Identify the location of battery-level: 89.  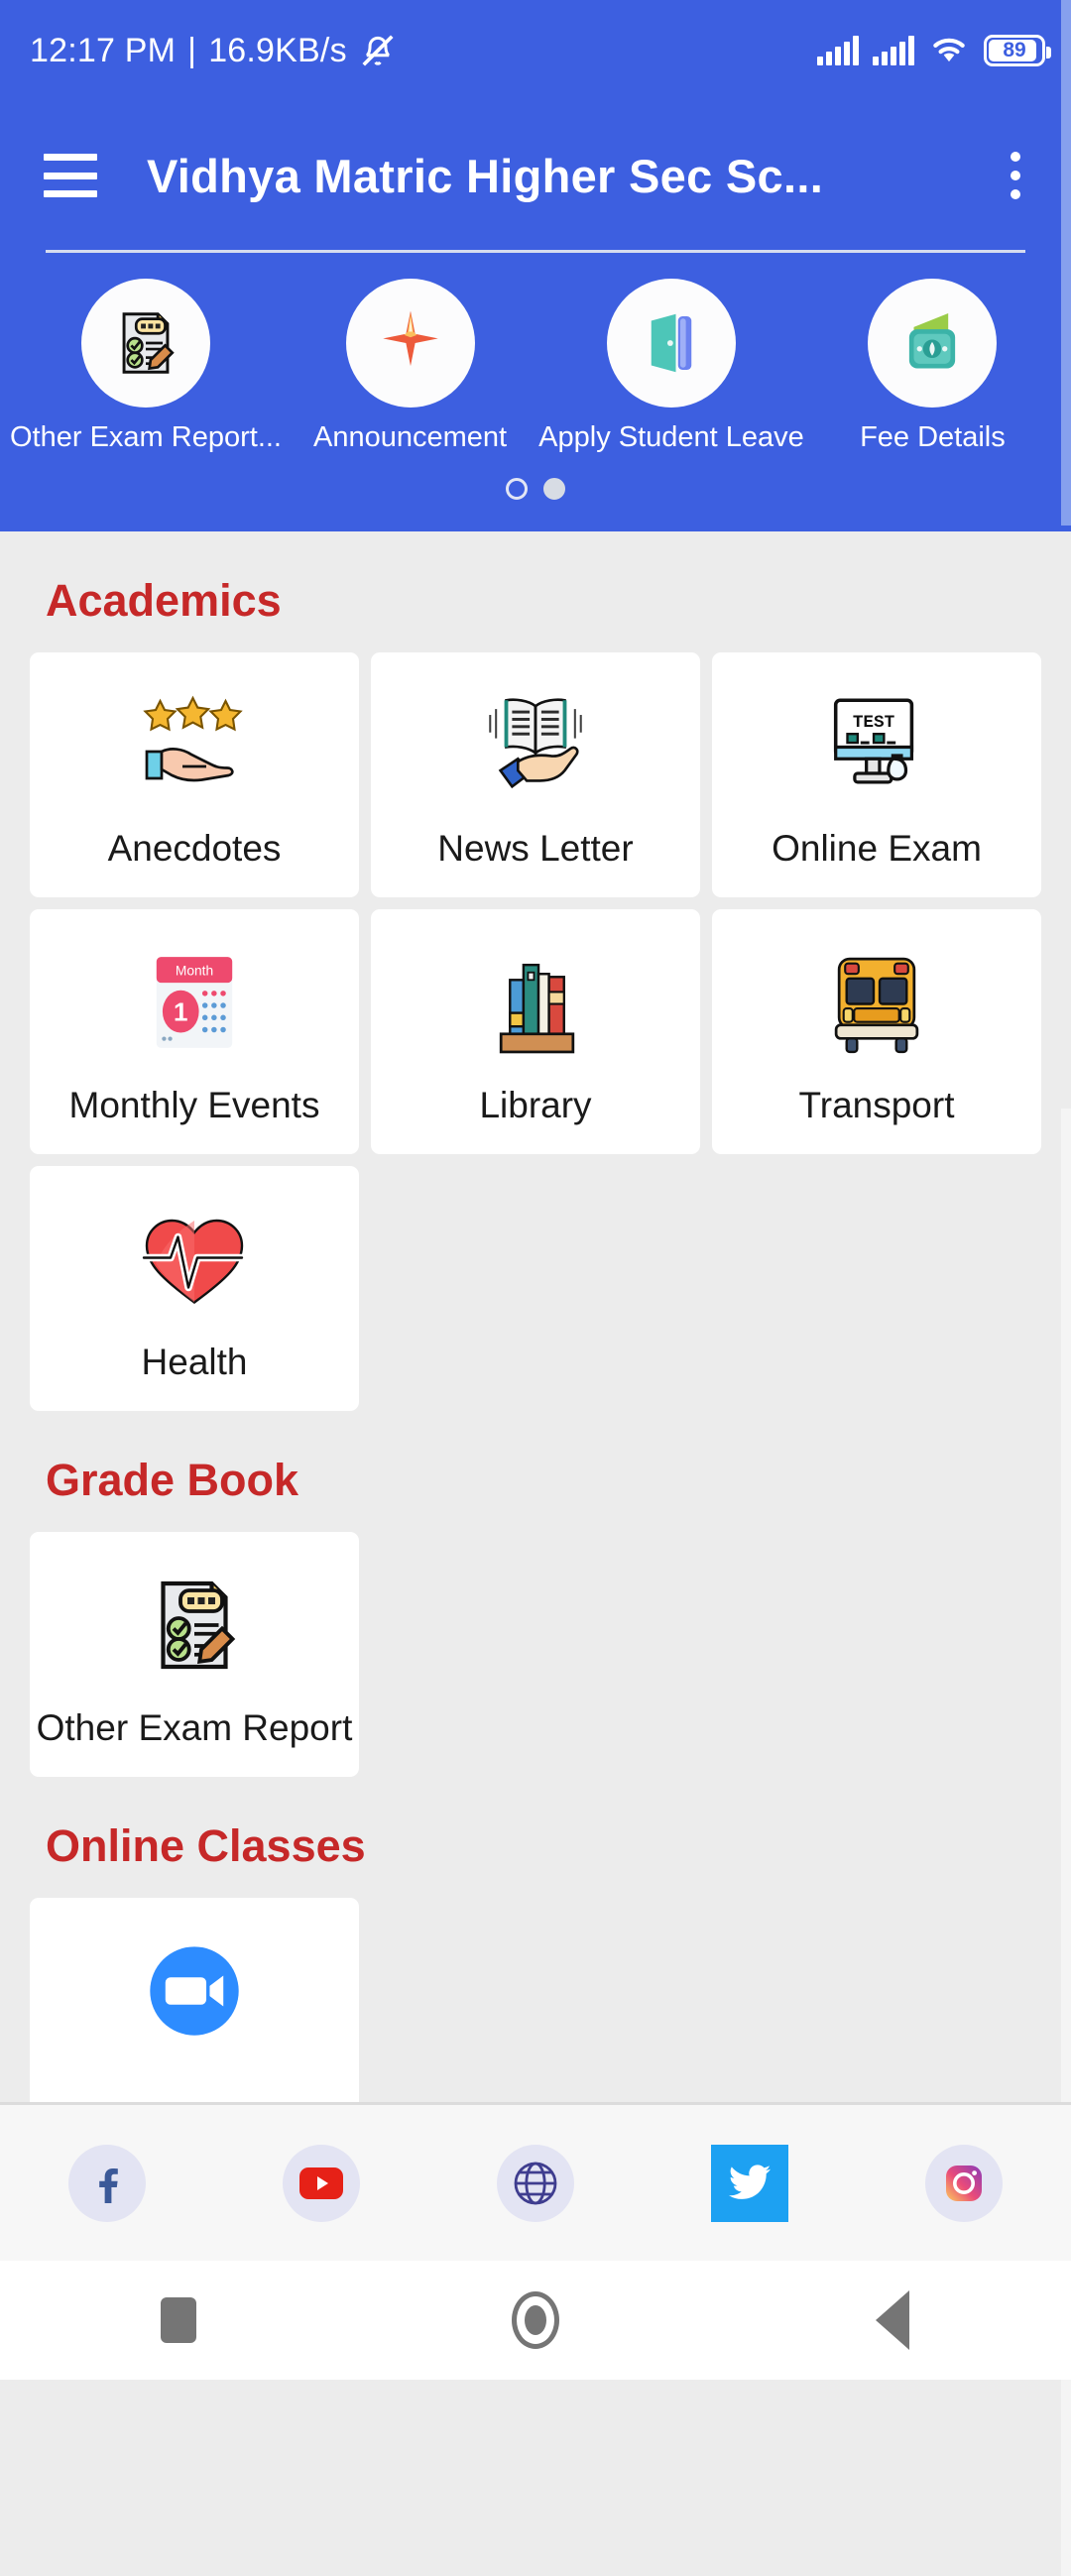
(1014, 50).